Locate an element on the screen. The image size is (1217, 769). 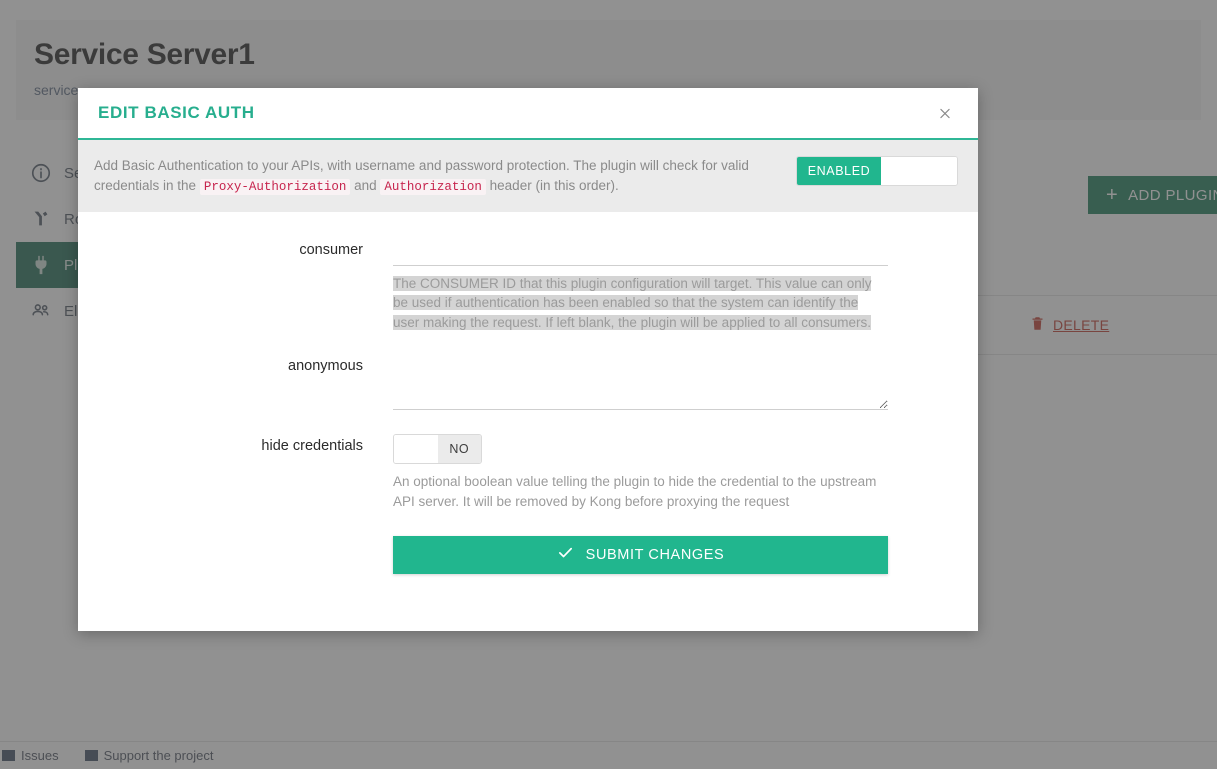
enabled-toggle-label: ENABLED is located at coordinates (839, 171).